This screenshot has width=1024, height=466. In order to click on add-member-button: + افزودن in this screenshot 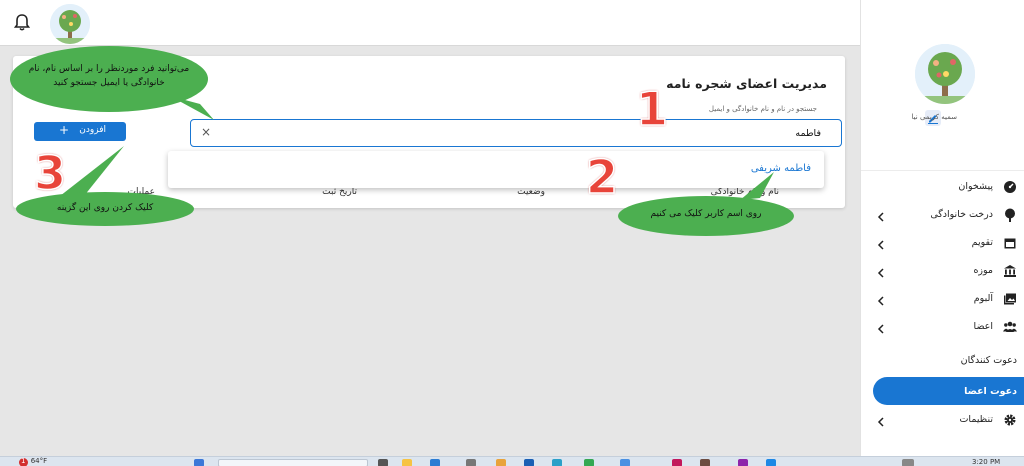, I will do `click(80, 131)`.